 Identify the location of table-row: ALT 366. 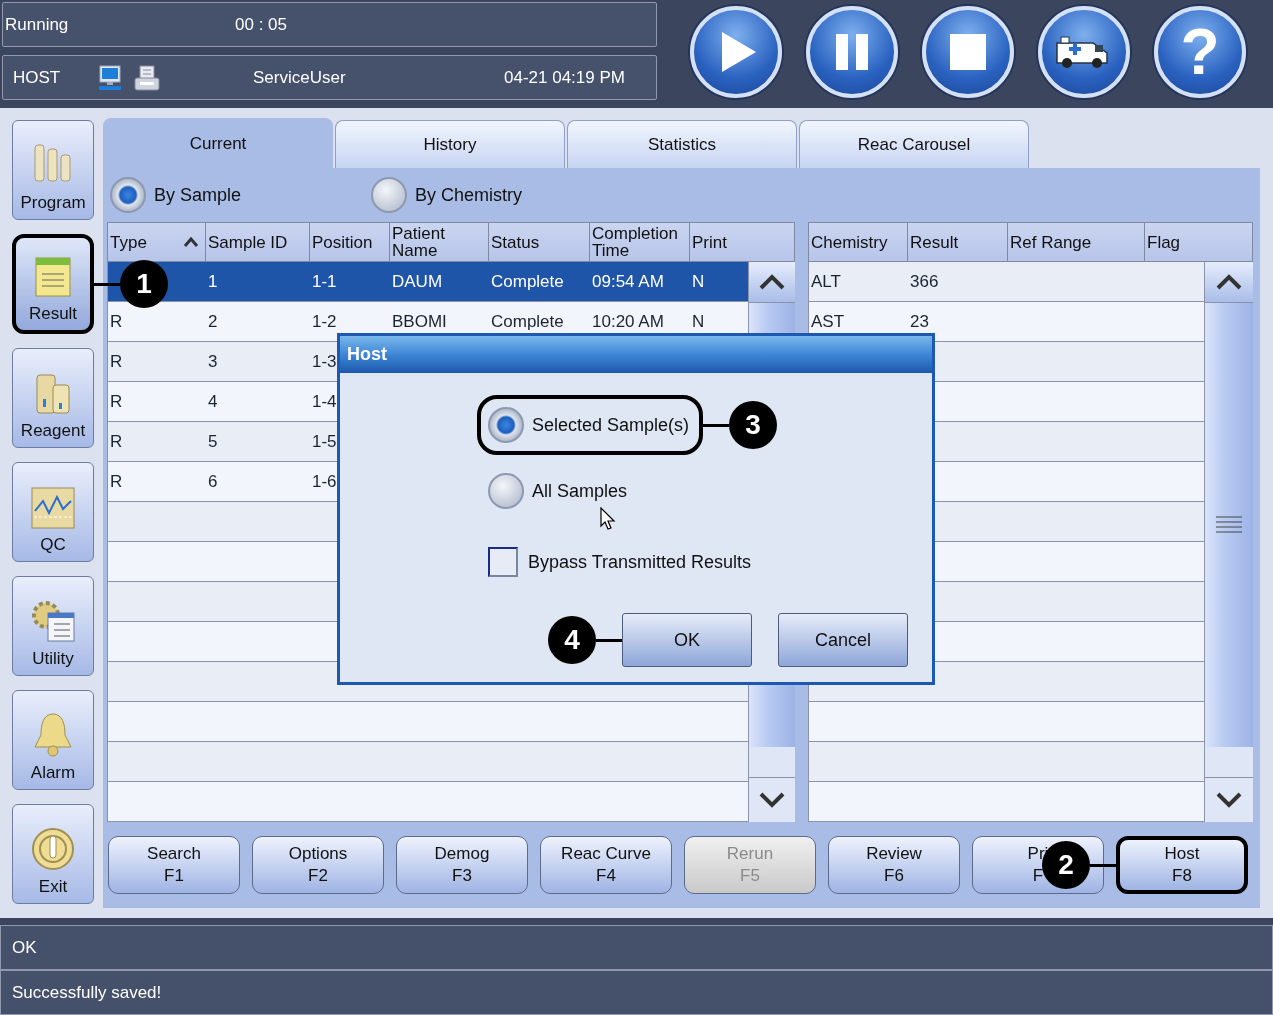
(1006, 282).